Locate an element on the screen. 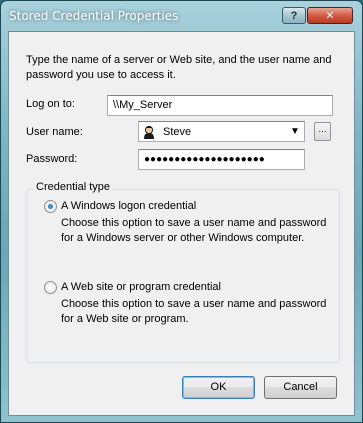  password-label: Password: is located at coordinates (52, 159).